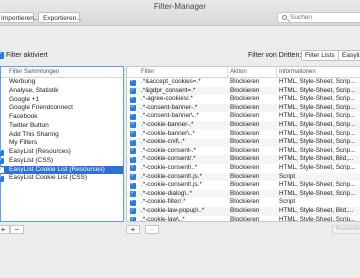 This screenshot has height=278, width=360. What do you see at coordinates (167, 99) in the screenshot?
I see `rule-filter: .*-agree-cookies/.*` at bounding box center [167, 99].